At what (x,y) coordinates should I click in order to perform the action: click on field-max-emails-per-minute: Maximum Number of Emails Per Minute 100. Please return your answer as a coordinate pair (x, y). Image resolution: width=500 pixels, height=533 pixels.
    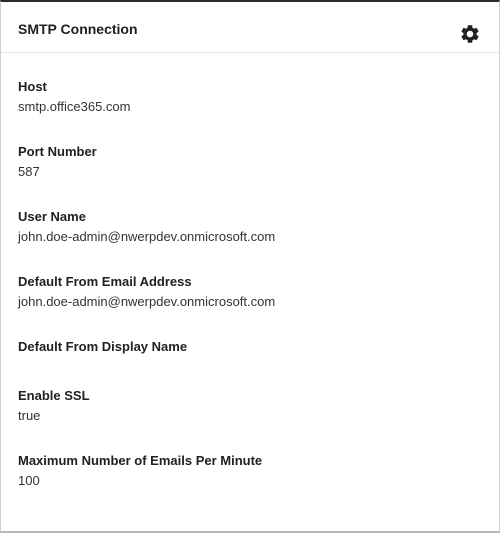
    Looking at the image, I should click on (248, 471).